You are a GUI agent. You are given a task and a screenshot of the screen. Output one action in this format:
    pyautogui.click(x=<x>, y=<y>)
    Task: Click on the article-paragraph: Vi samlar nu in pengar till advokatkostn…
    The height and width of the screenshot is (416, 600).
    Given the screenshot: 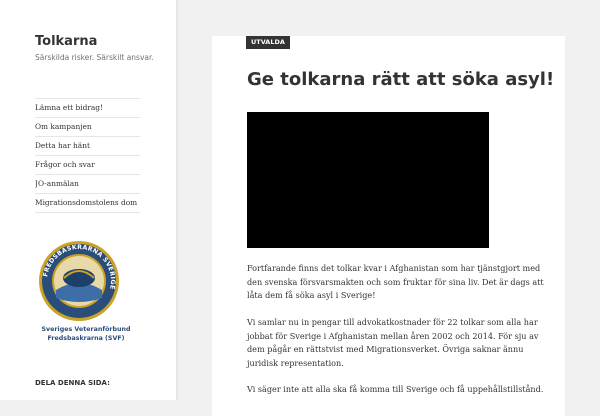 What is the action you would take?
    pyautogui.click(x=393, y=342)
    